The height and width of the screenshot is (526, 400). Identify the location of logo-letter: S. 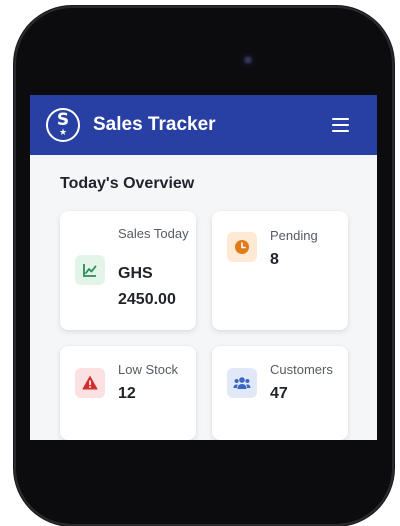
(63, 120).